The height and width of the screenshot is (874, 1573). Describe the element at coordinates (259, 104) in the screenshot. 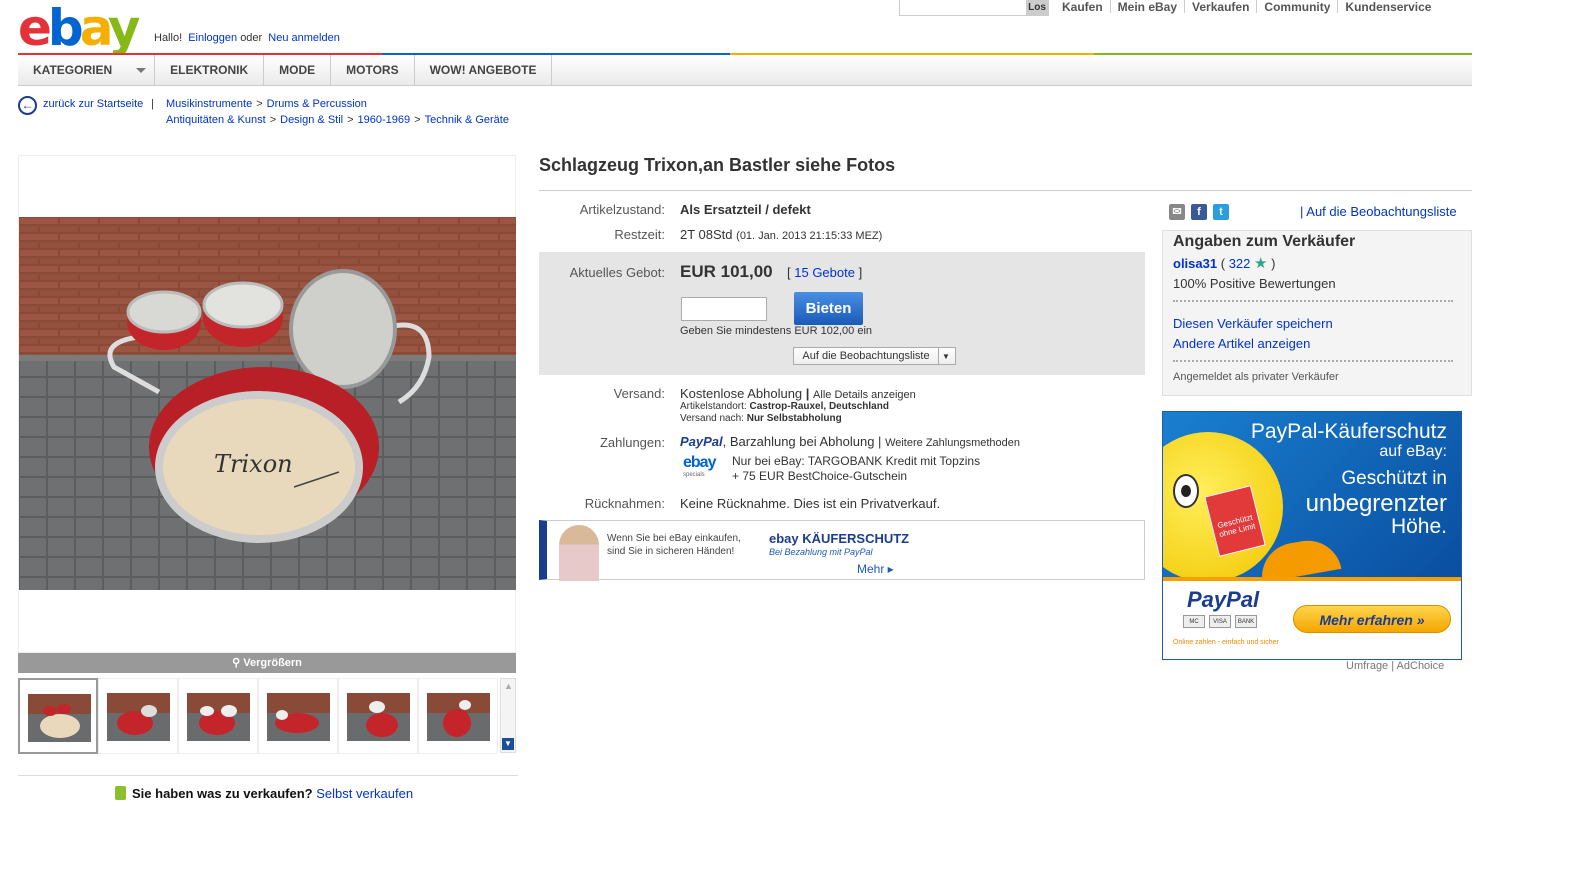

I see `crumb-arrow: >` at that location.